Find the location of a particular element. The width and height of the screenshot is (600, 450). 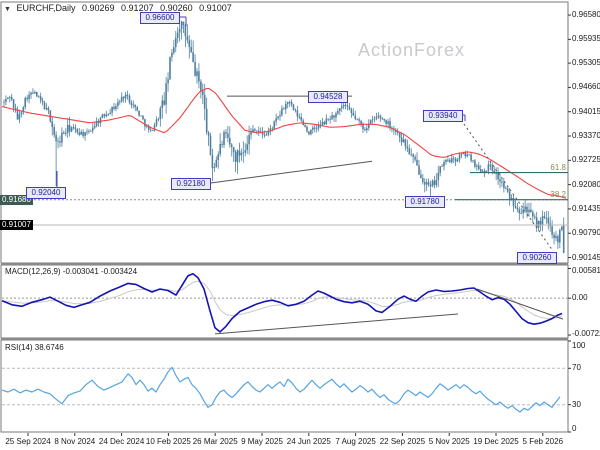

price-annotation: 0.90260 is located at coordinates (537, 258).